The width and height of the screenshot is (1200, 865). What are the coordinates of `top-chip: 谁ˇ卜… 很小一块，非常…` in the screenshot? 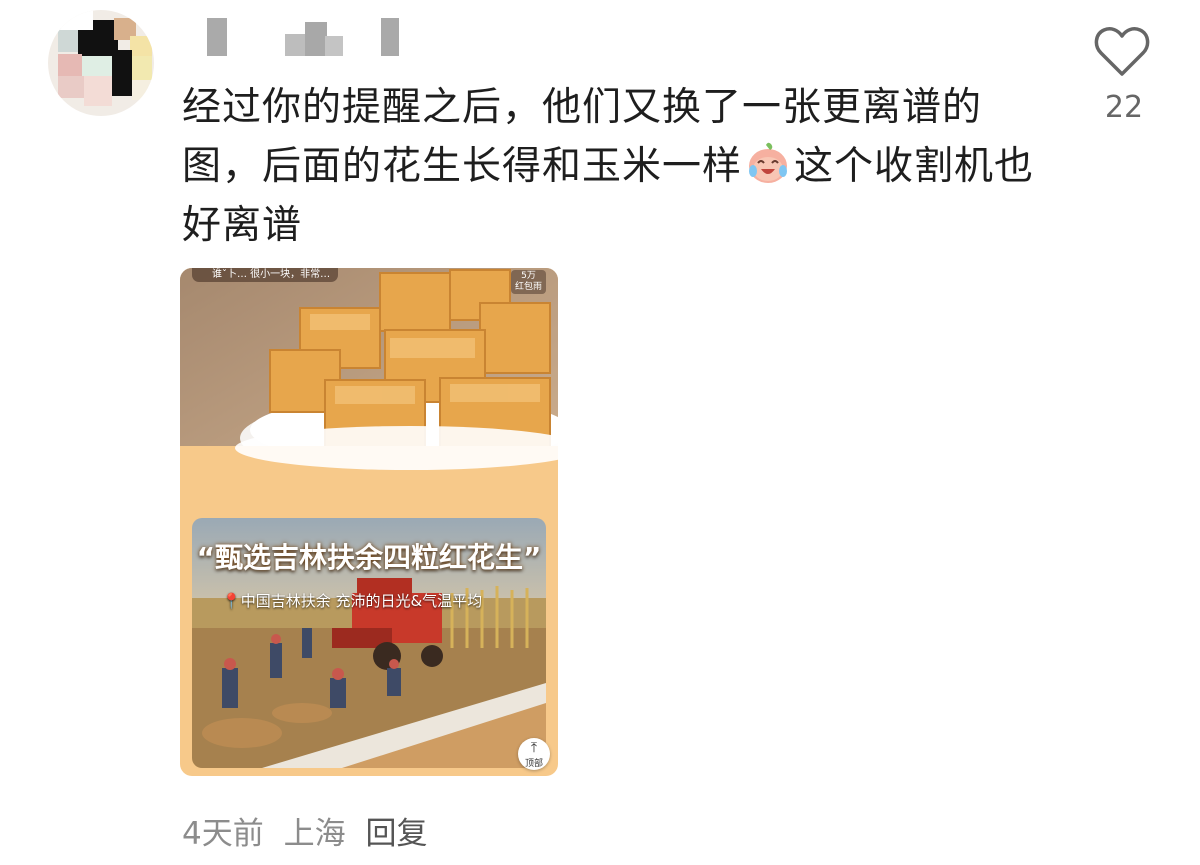 It's located at (265, 275).